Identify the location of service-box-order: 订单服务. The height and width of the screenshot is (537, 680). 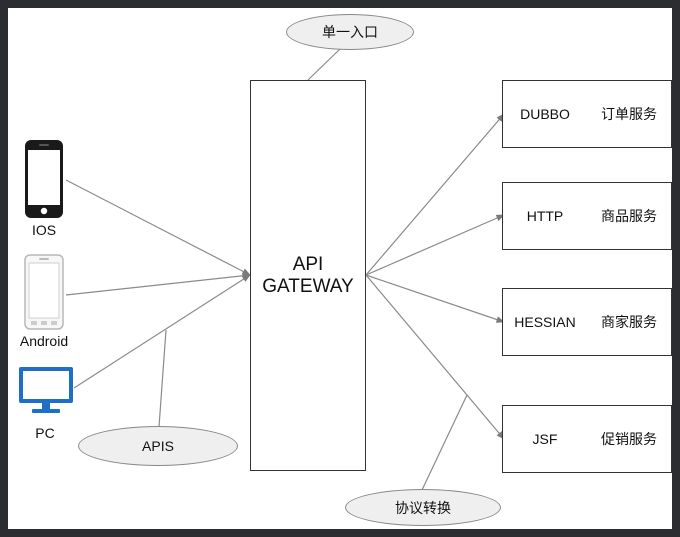
(629, 114).